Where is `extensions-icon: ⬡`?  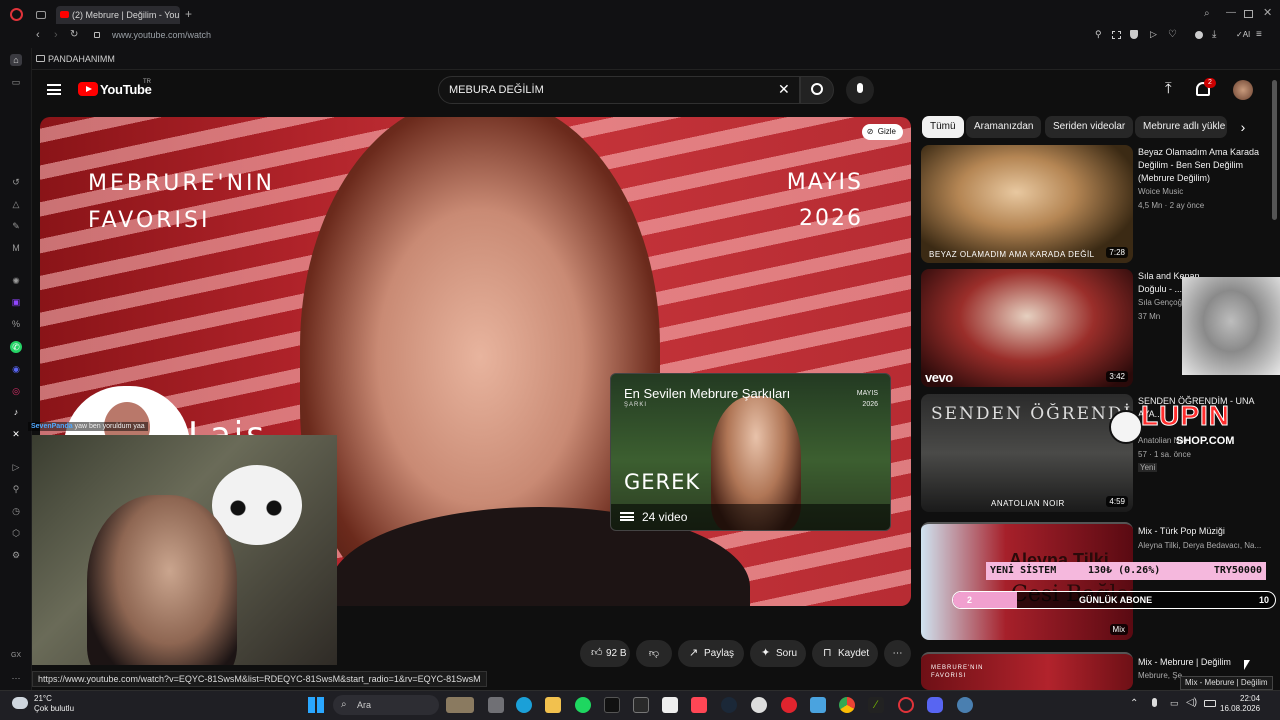 extensions-icon: ⬡ is located at coordinates (16, 533).